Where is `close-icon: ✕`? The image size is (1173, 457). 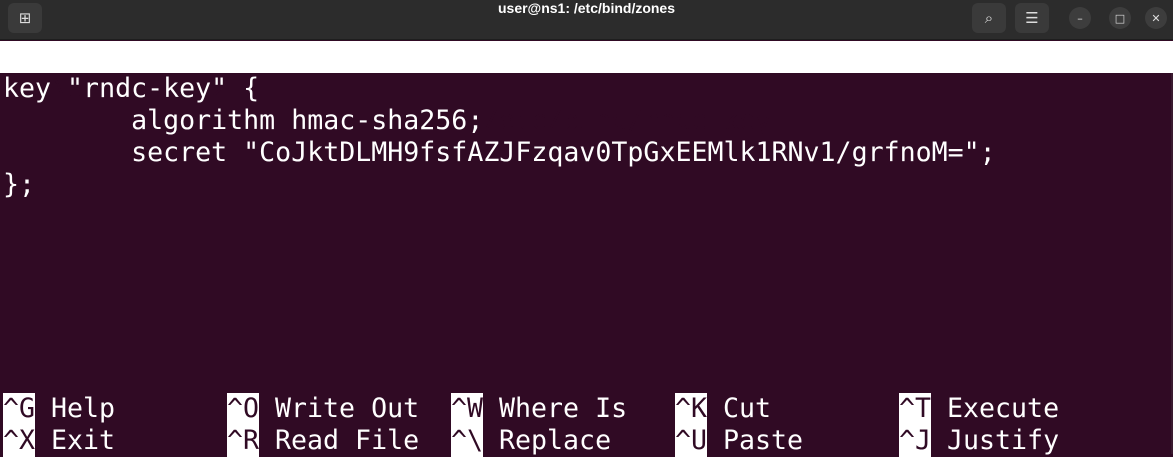
close-icon: ✕ is located at coordinates (1156, 18).